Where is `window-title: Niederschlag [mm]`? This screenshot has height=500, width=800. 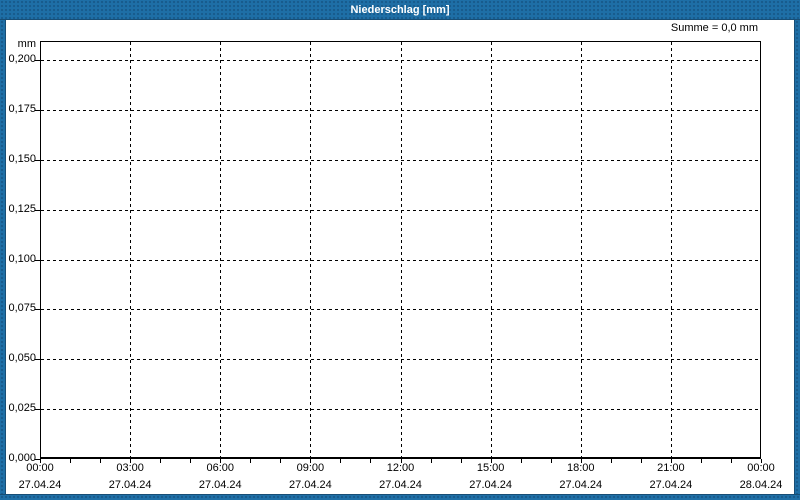
window-title: Niederschlag [mm] is located at coordinates (400, 10).